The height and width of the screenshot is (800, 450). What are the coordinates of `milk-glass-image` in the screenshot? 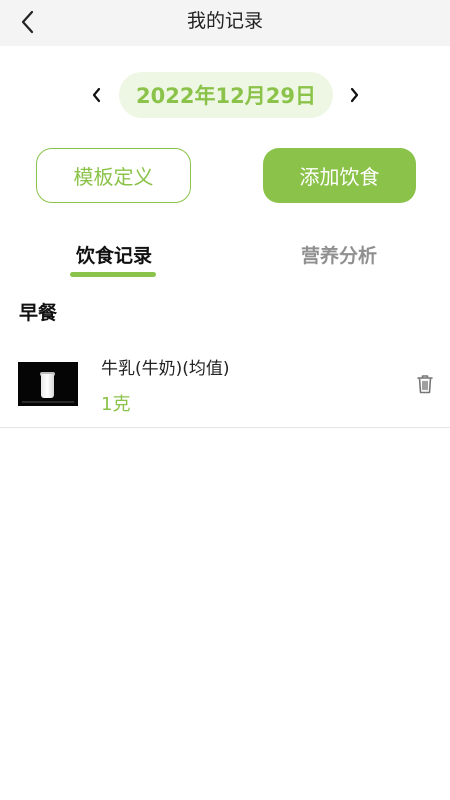 It's located at (47, 386).